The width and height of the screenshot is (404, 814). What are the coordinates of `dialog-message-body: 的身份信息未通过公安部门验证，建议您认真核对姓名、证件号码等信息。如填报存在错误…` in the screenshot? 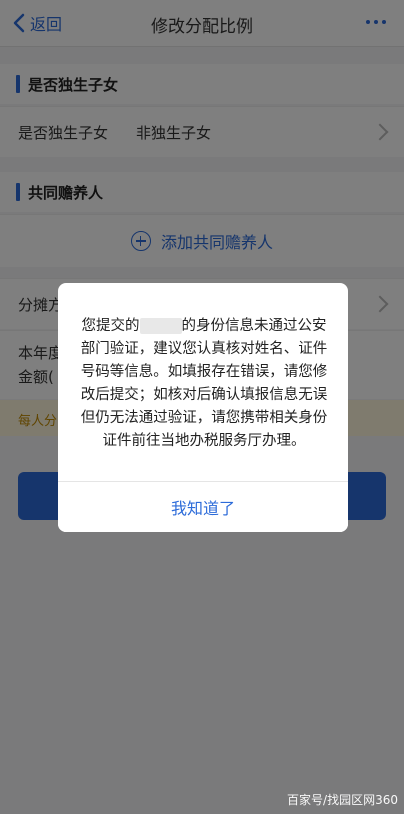 It's located at (204, 383).